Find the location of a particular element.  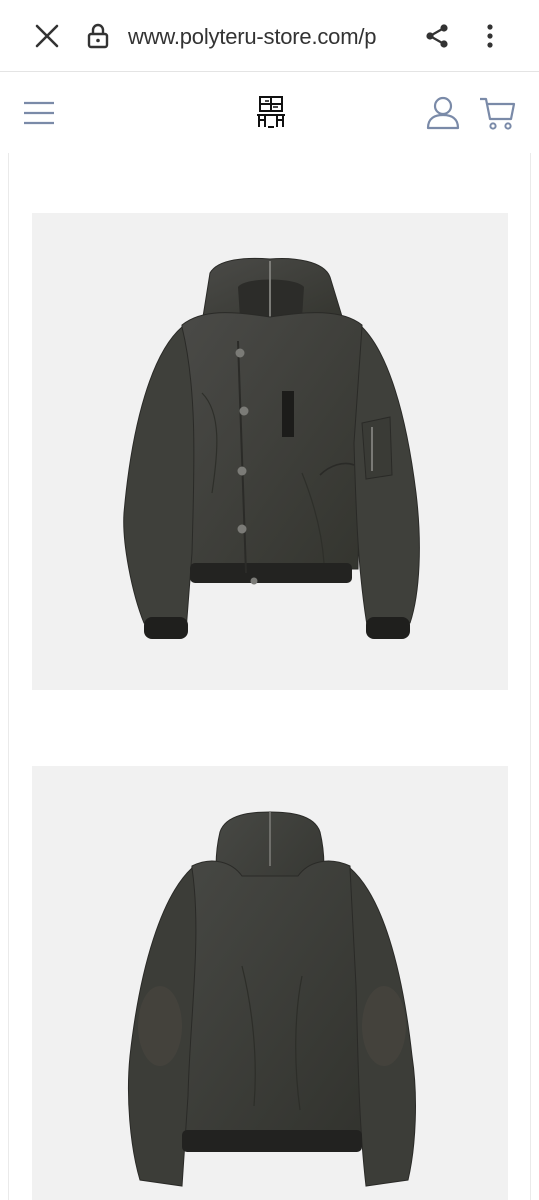

brand-logo is located at coordinates (271, 113).